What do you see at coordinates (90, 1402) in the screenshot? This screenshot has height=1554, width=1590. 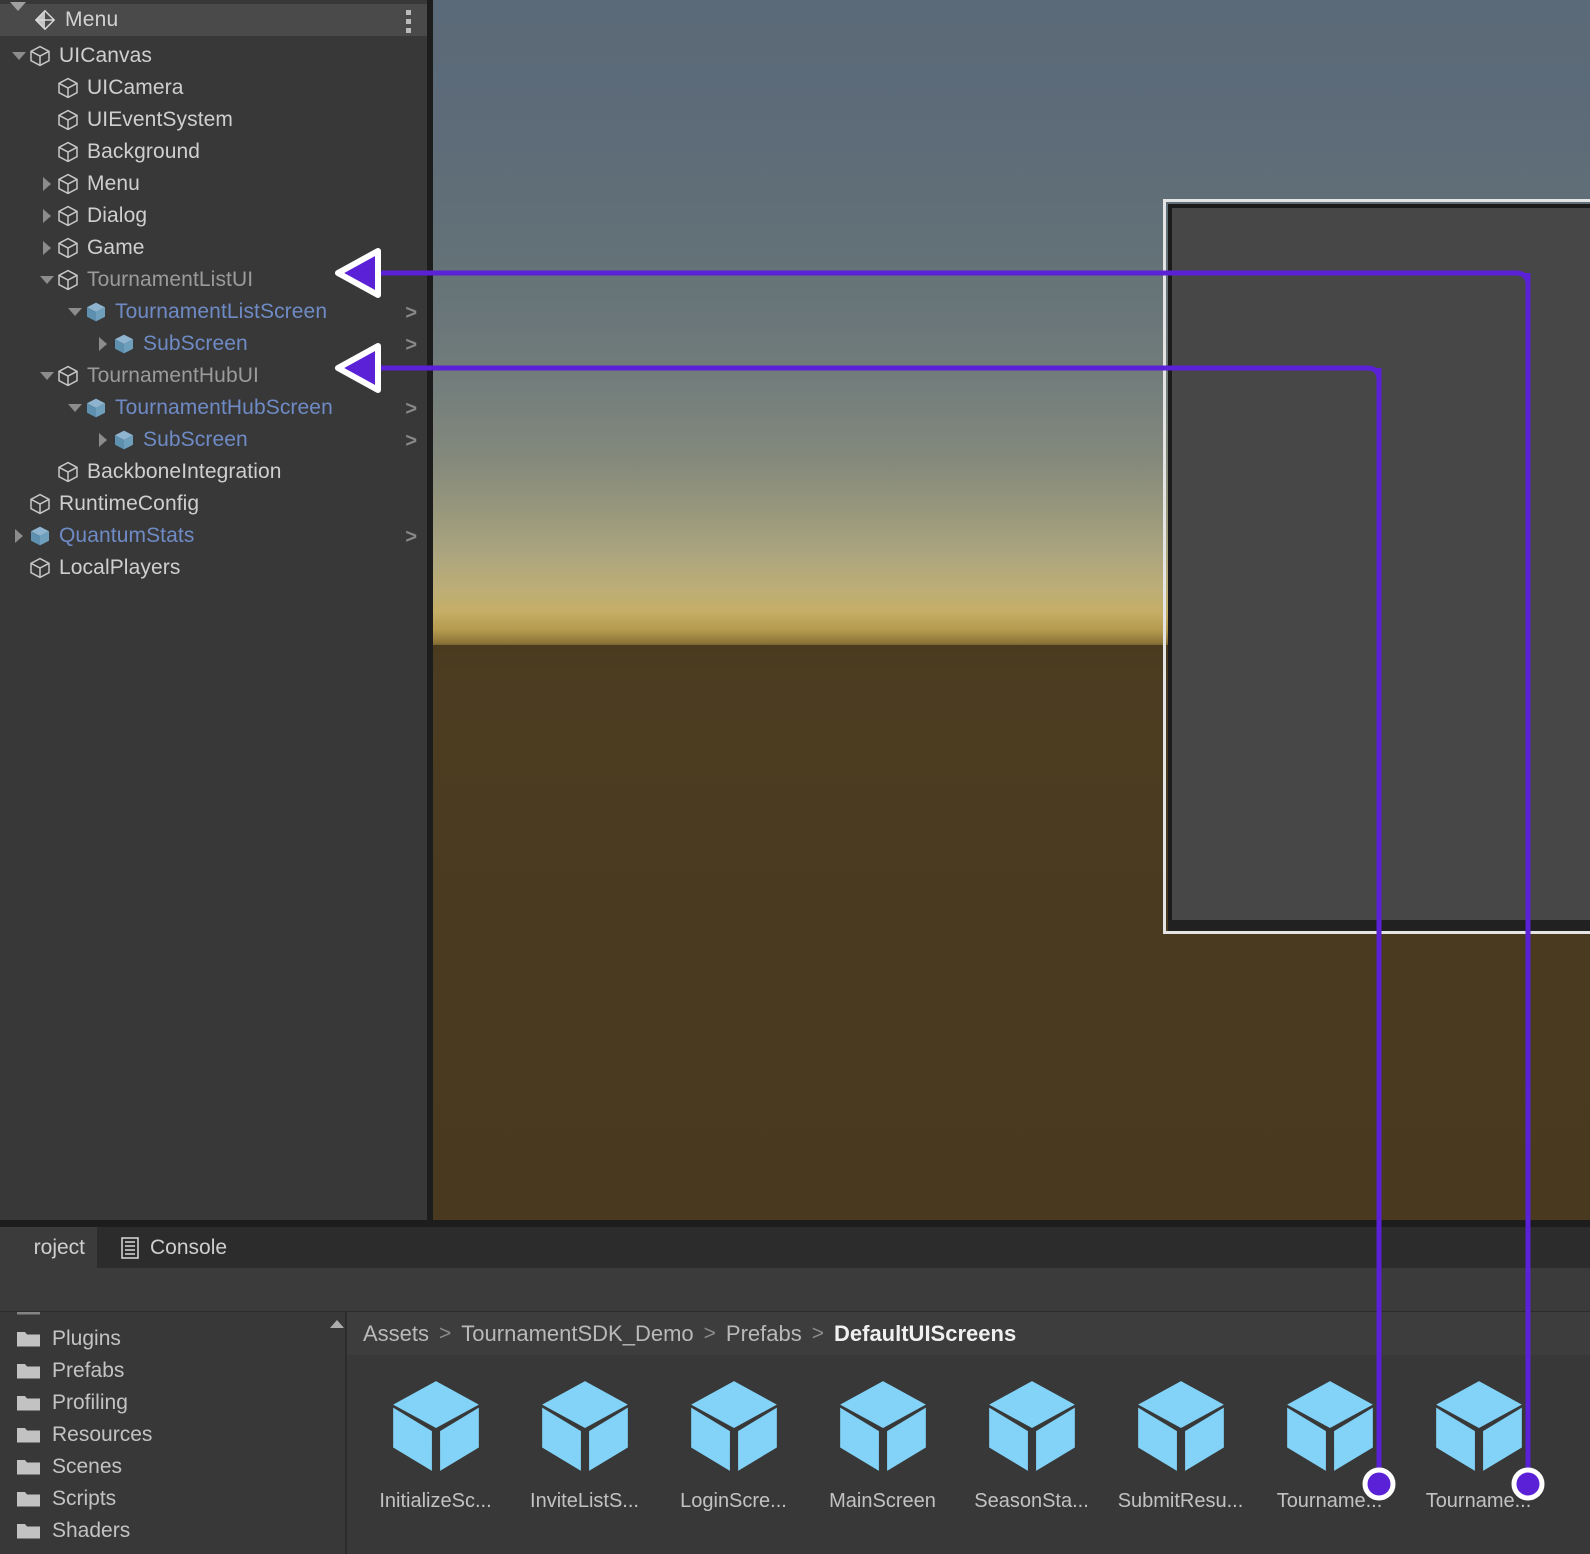 I see `folder-label: Profiling` at bounding box center [90, 1402].